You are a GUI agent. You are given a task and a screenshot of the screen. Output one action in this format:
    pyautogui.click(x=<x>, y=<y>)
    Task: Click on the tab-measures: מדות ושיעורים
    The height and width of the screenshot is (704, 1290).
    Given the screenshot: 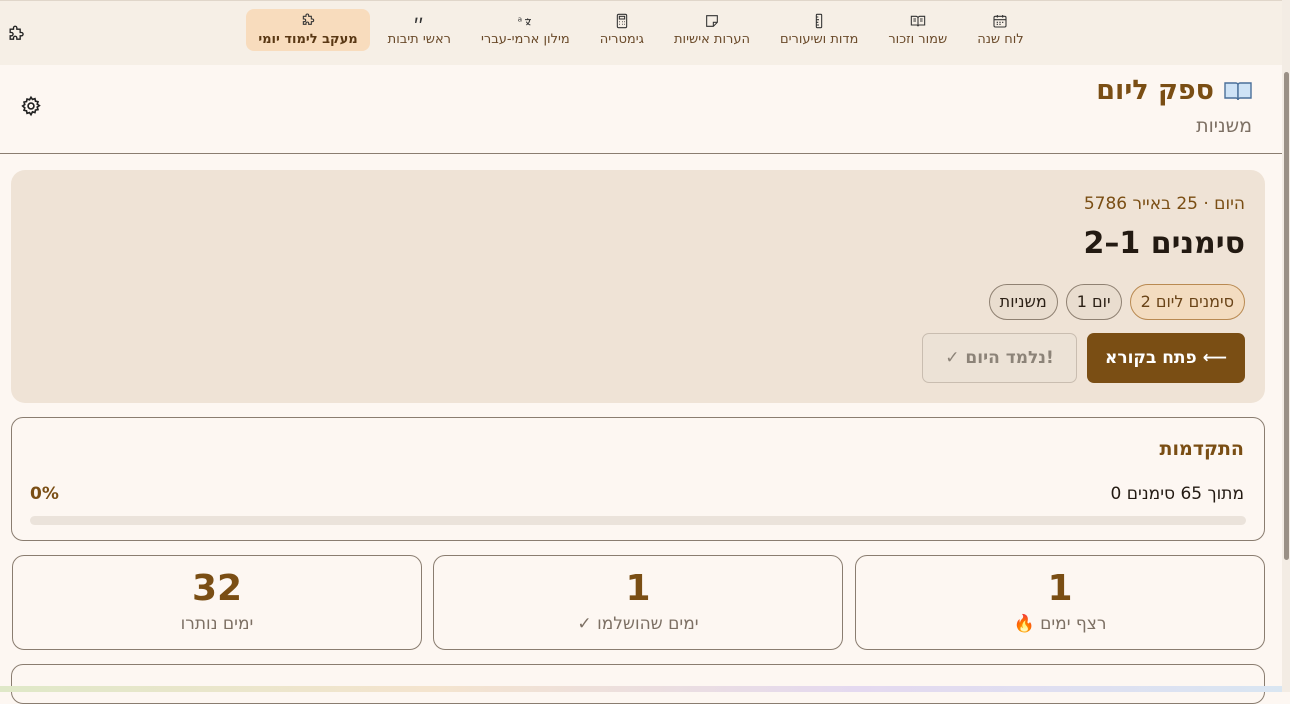 What is the action you would take?
    pyautogui.click(x=819, y=30)
    